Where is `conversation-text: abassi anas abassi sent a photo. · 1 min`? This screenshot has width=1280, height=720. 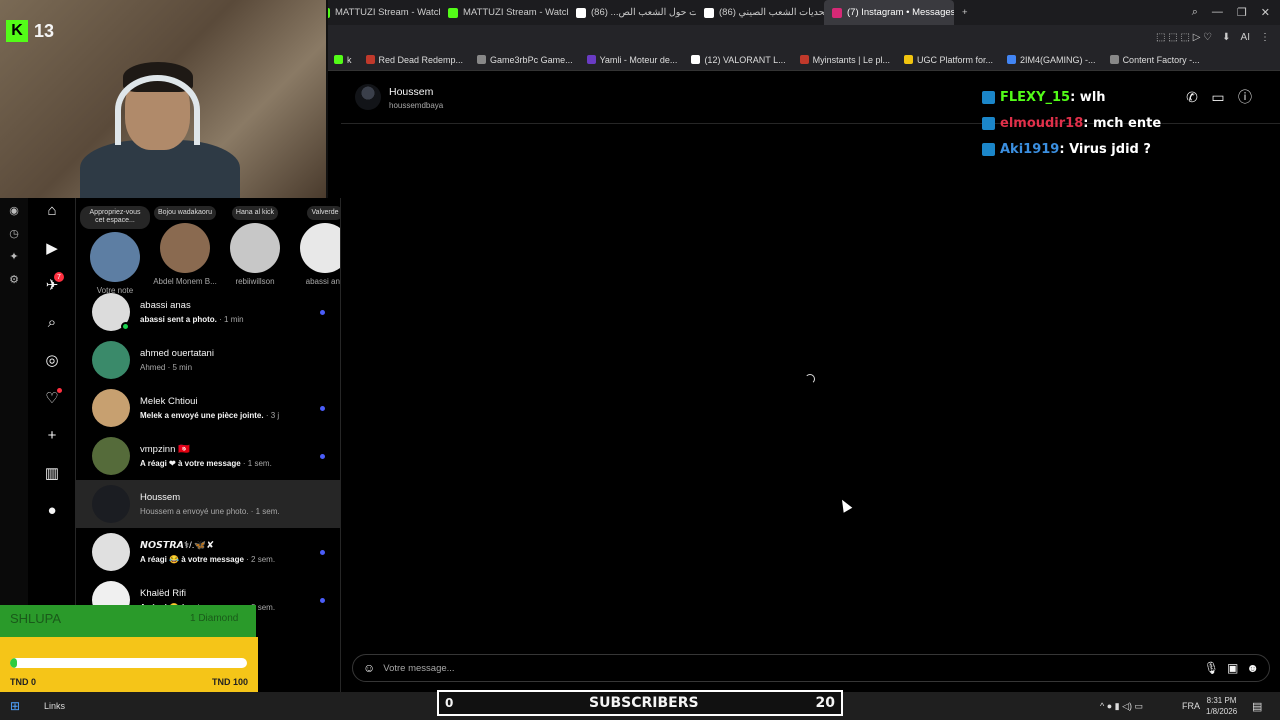 conversation-text: abassi anas abassi sent a photo. · 1 min is located at coordinates (225, 312).